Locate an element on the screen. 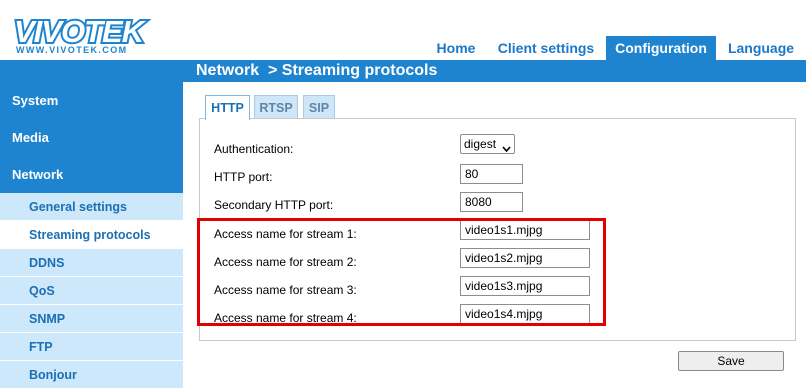  secondary-http-port-input: 8080 is located at coordinates (491, 202).